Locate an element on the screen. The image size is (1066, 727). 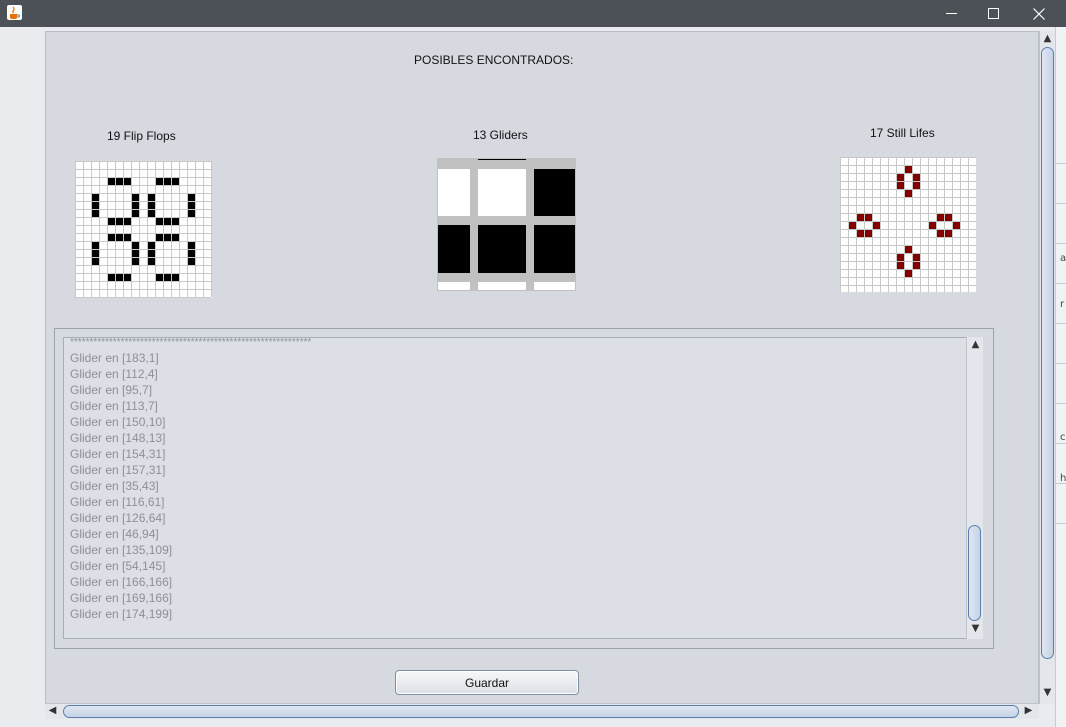
outer-vertical-scrollbar: ▲ ▼ is located at coordinates (1047, 367).